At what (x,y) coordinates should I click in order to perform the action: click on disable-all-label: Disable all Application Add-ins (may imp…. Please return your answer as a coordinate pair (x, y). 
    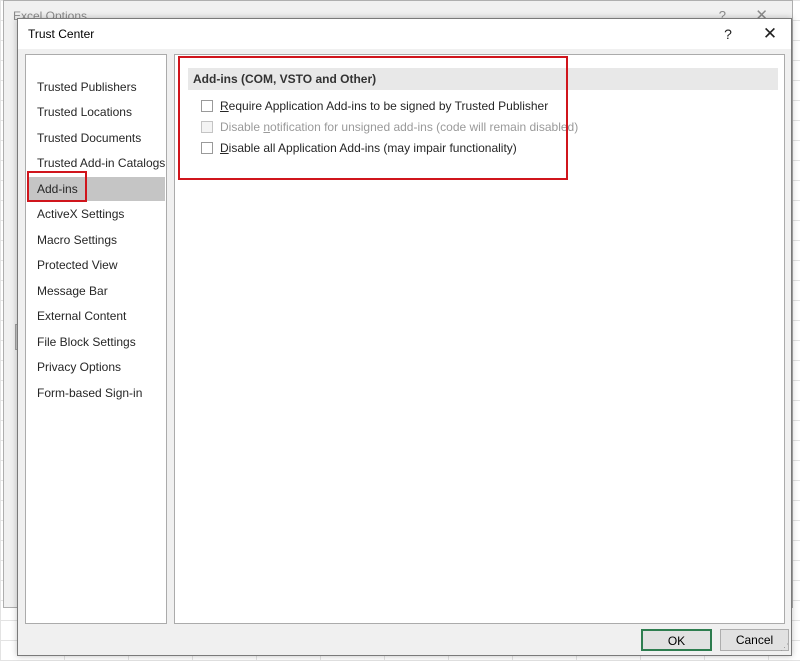
    Looking at the image, I should click on (368, 148).